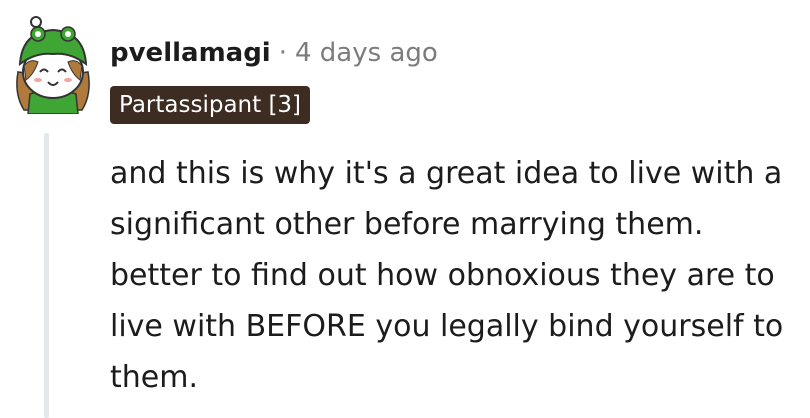 The image size is (810, 418). What do you see at coordinates (46, 275) in the screenshot?
I see `thread-collapse-line` at bounding box center [46, 275].